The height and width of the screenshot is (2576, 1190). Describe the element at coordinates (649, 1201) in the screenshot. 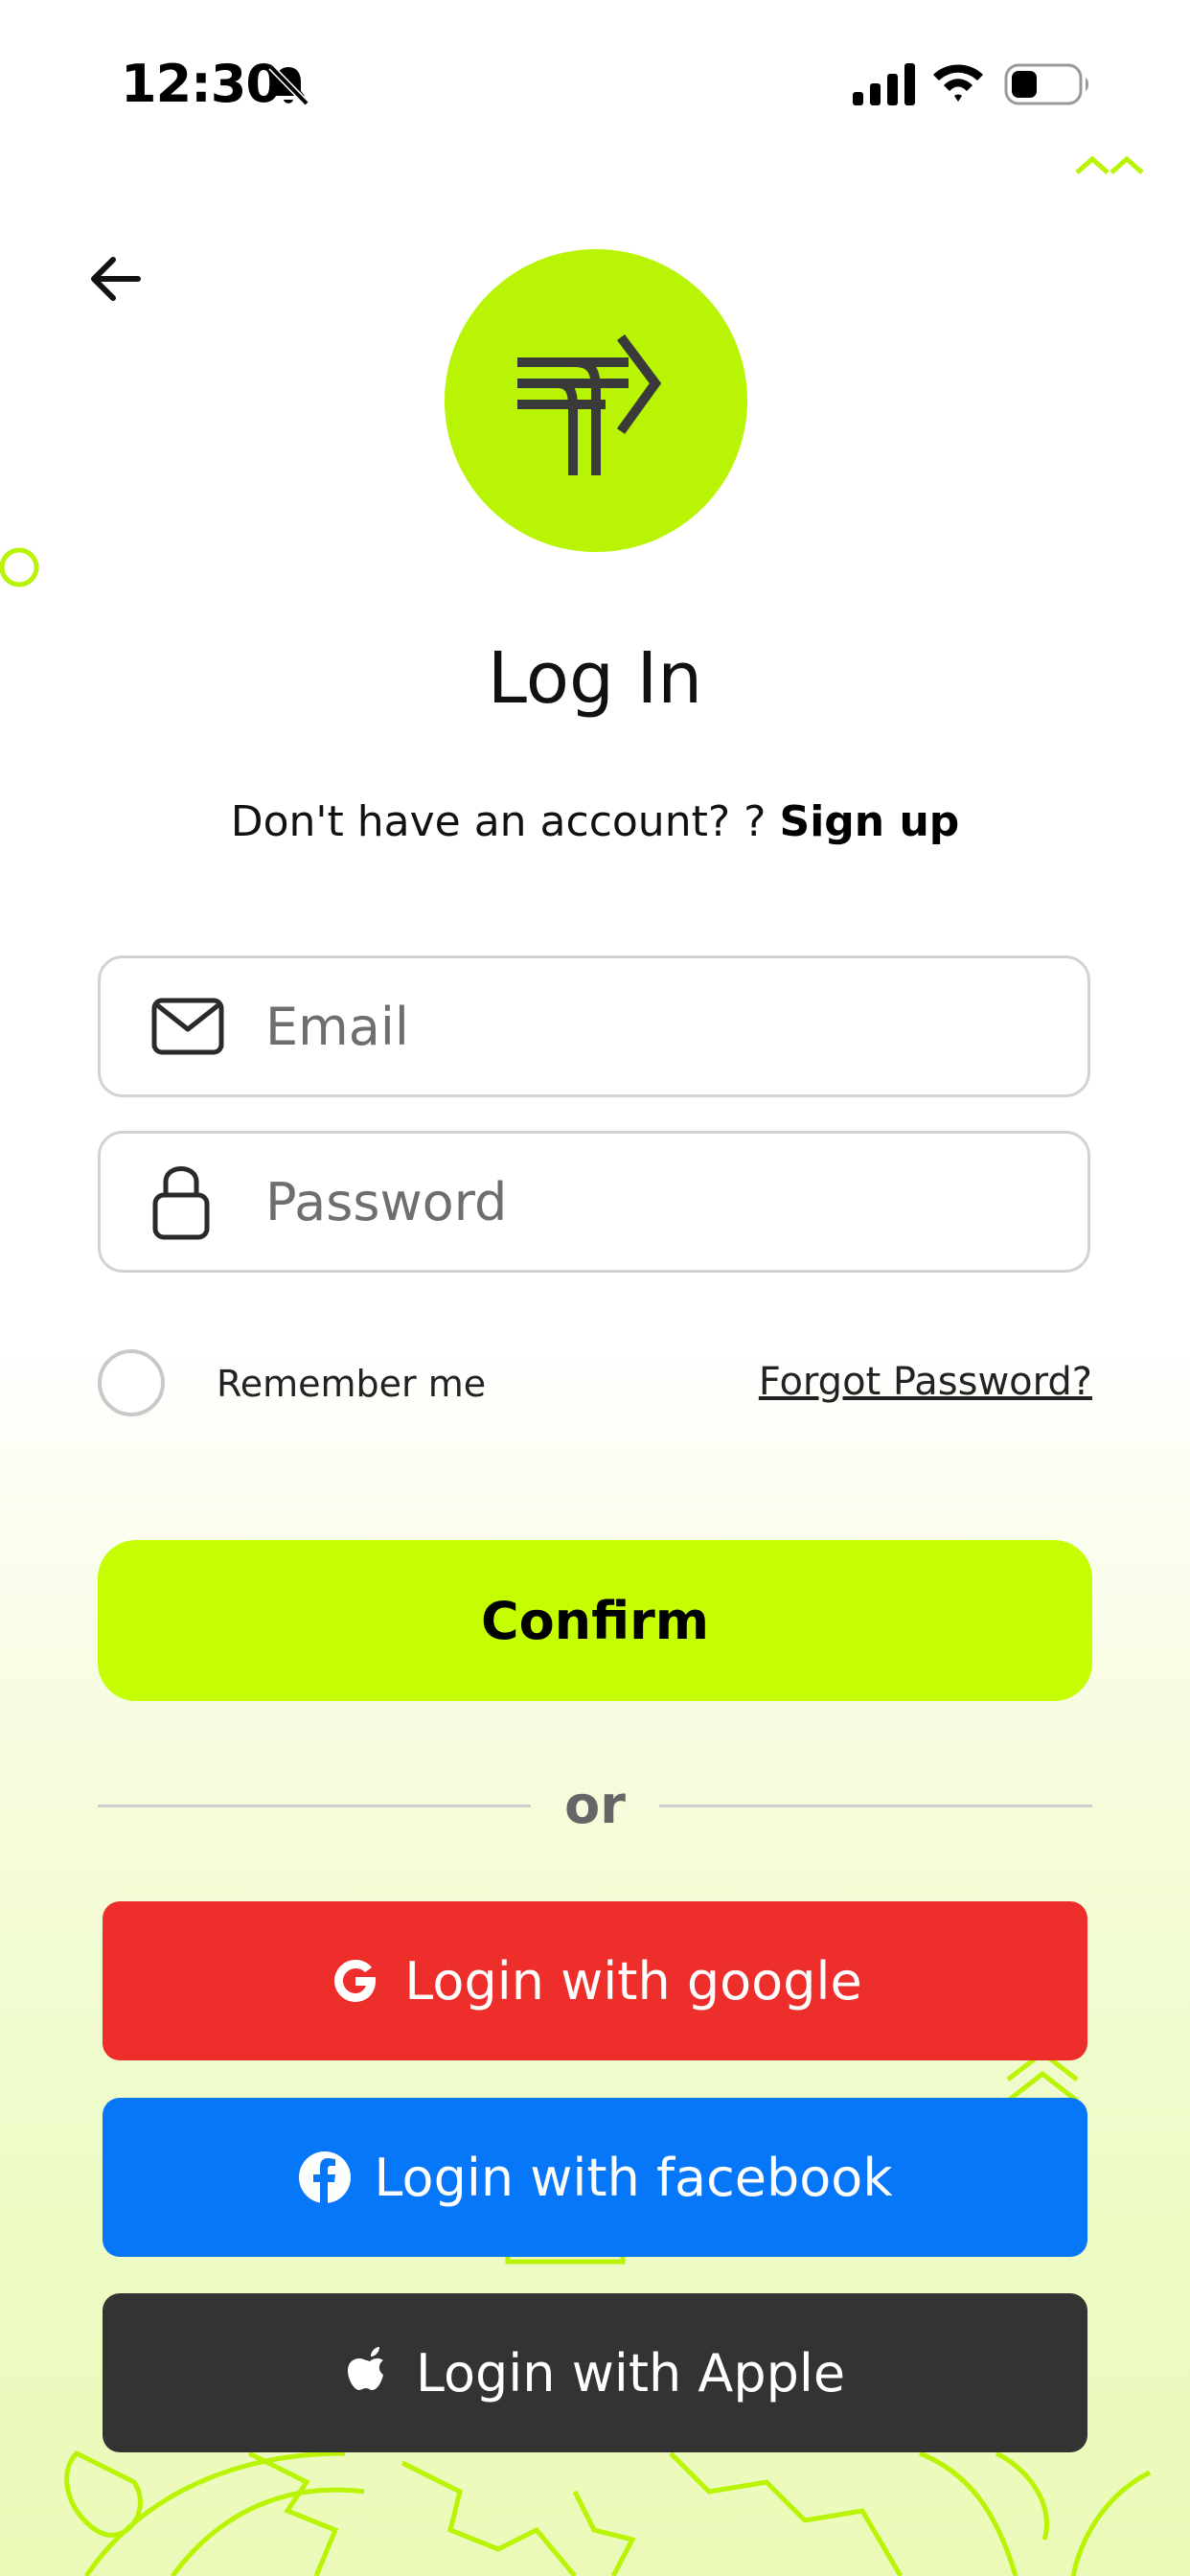

I see `password-input` at that location.